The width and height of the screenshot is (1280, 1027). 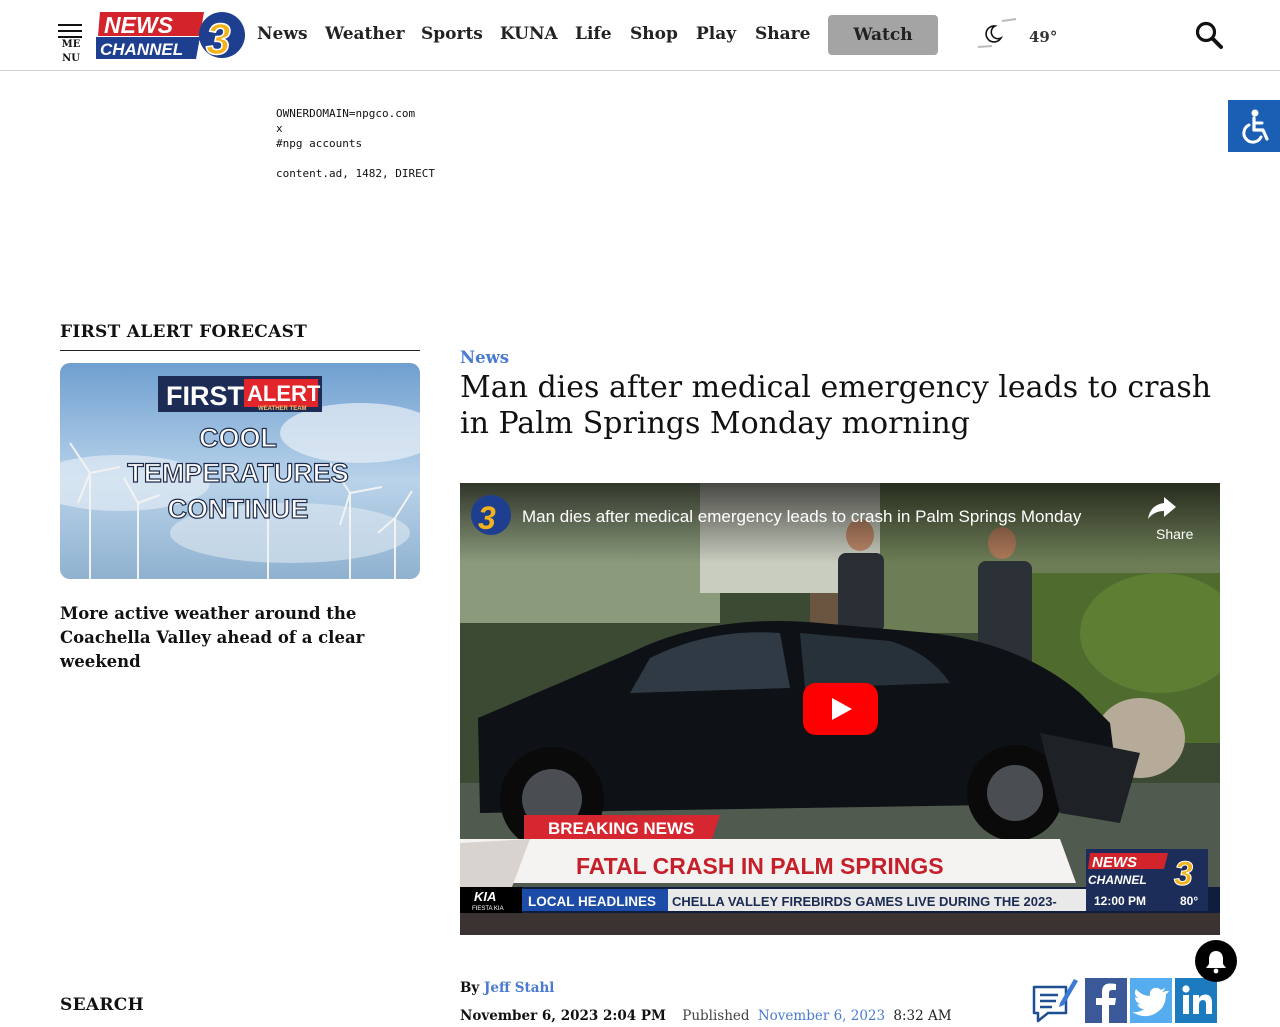 I want to click on forecast-divider, so click(x=240, y=350).